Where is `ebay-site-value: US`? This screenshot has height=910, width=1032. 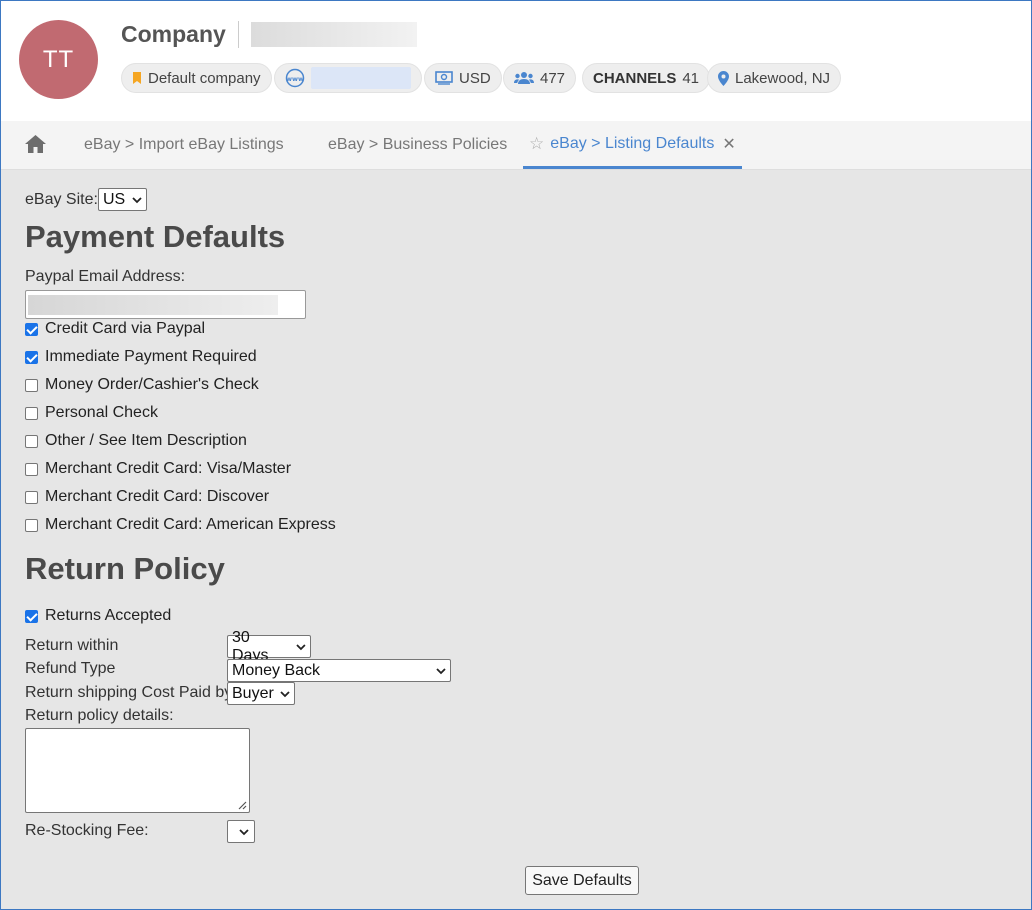 ebay-site-value: US is located at coordinates (114, 199).